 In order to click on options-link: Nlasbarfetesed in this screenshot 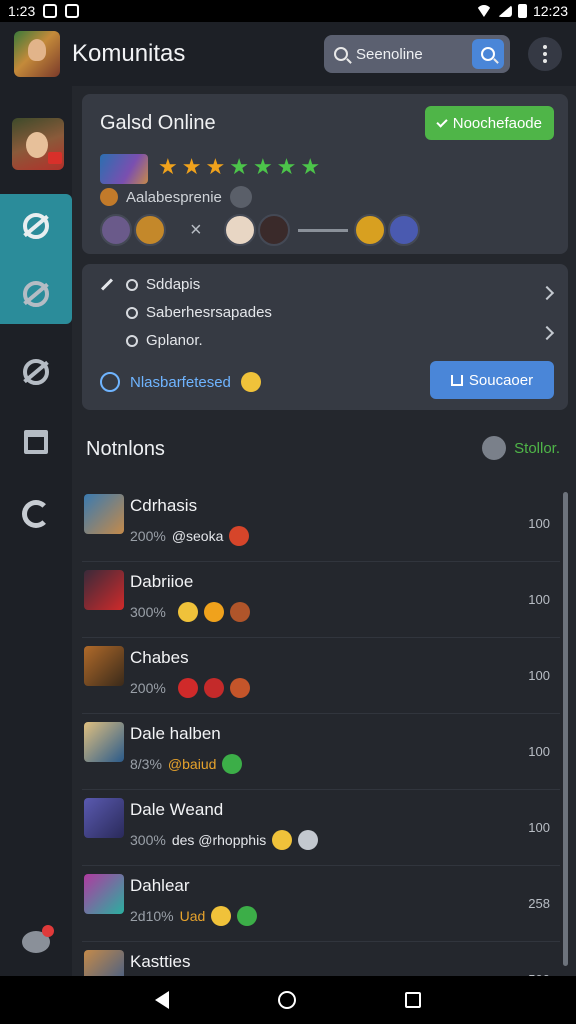, I will do `click(180, 382)`.